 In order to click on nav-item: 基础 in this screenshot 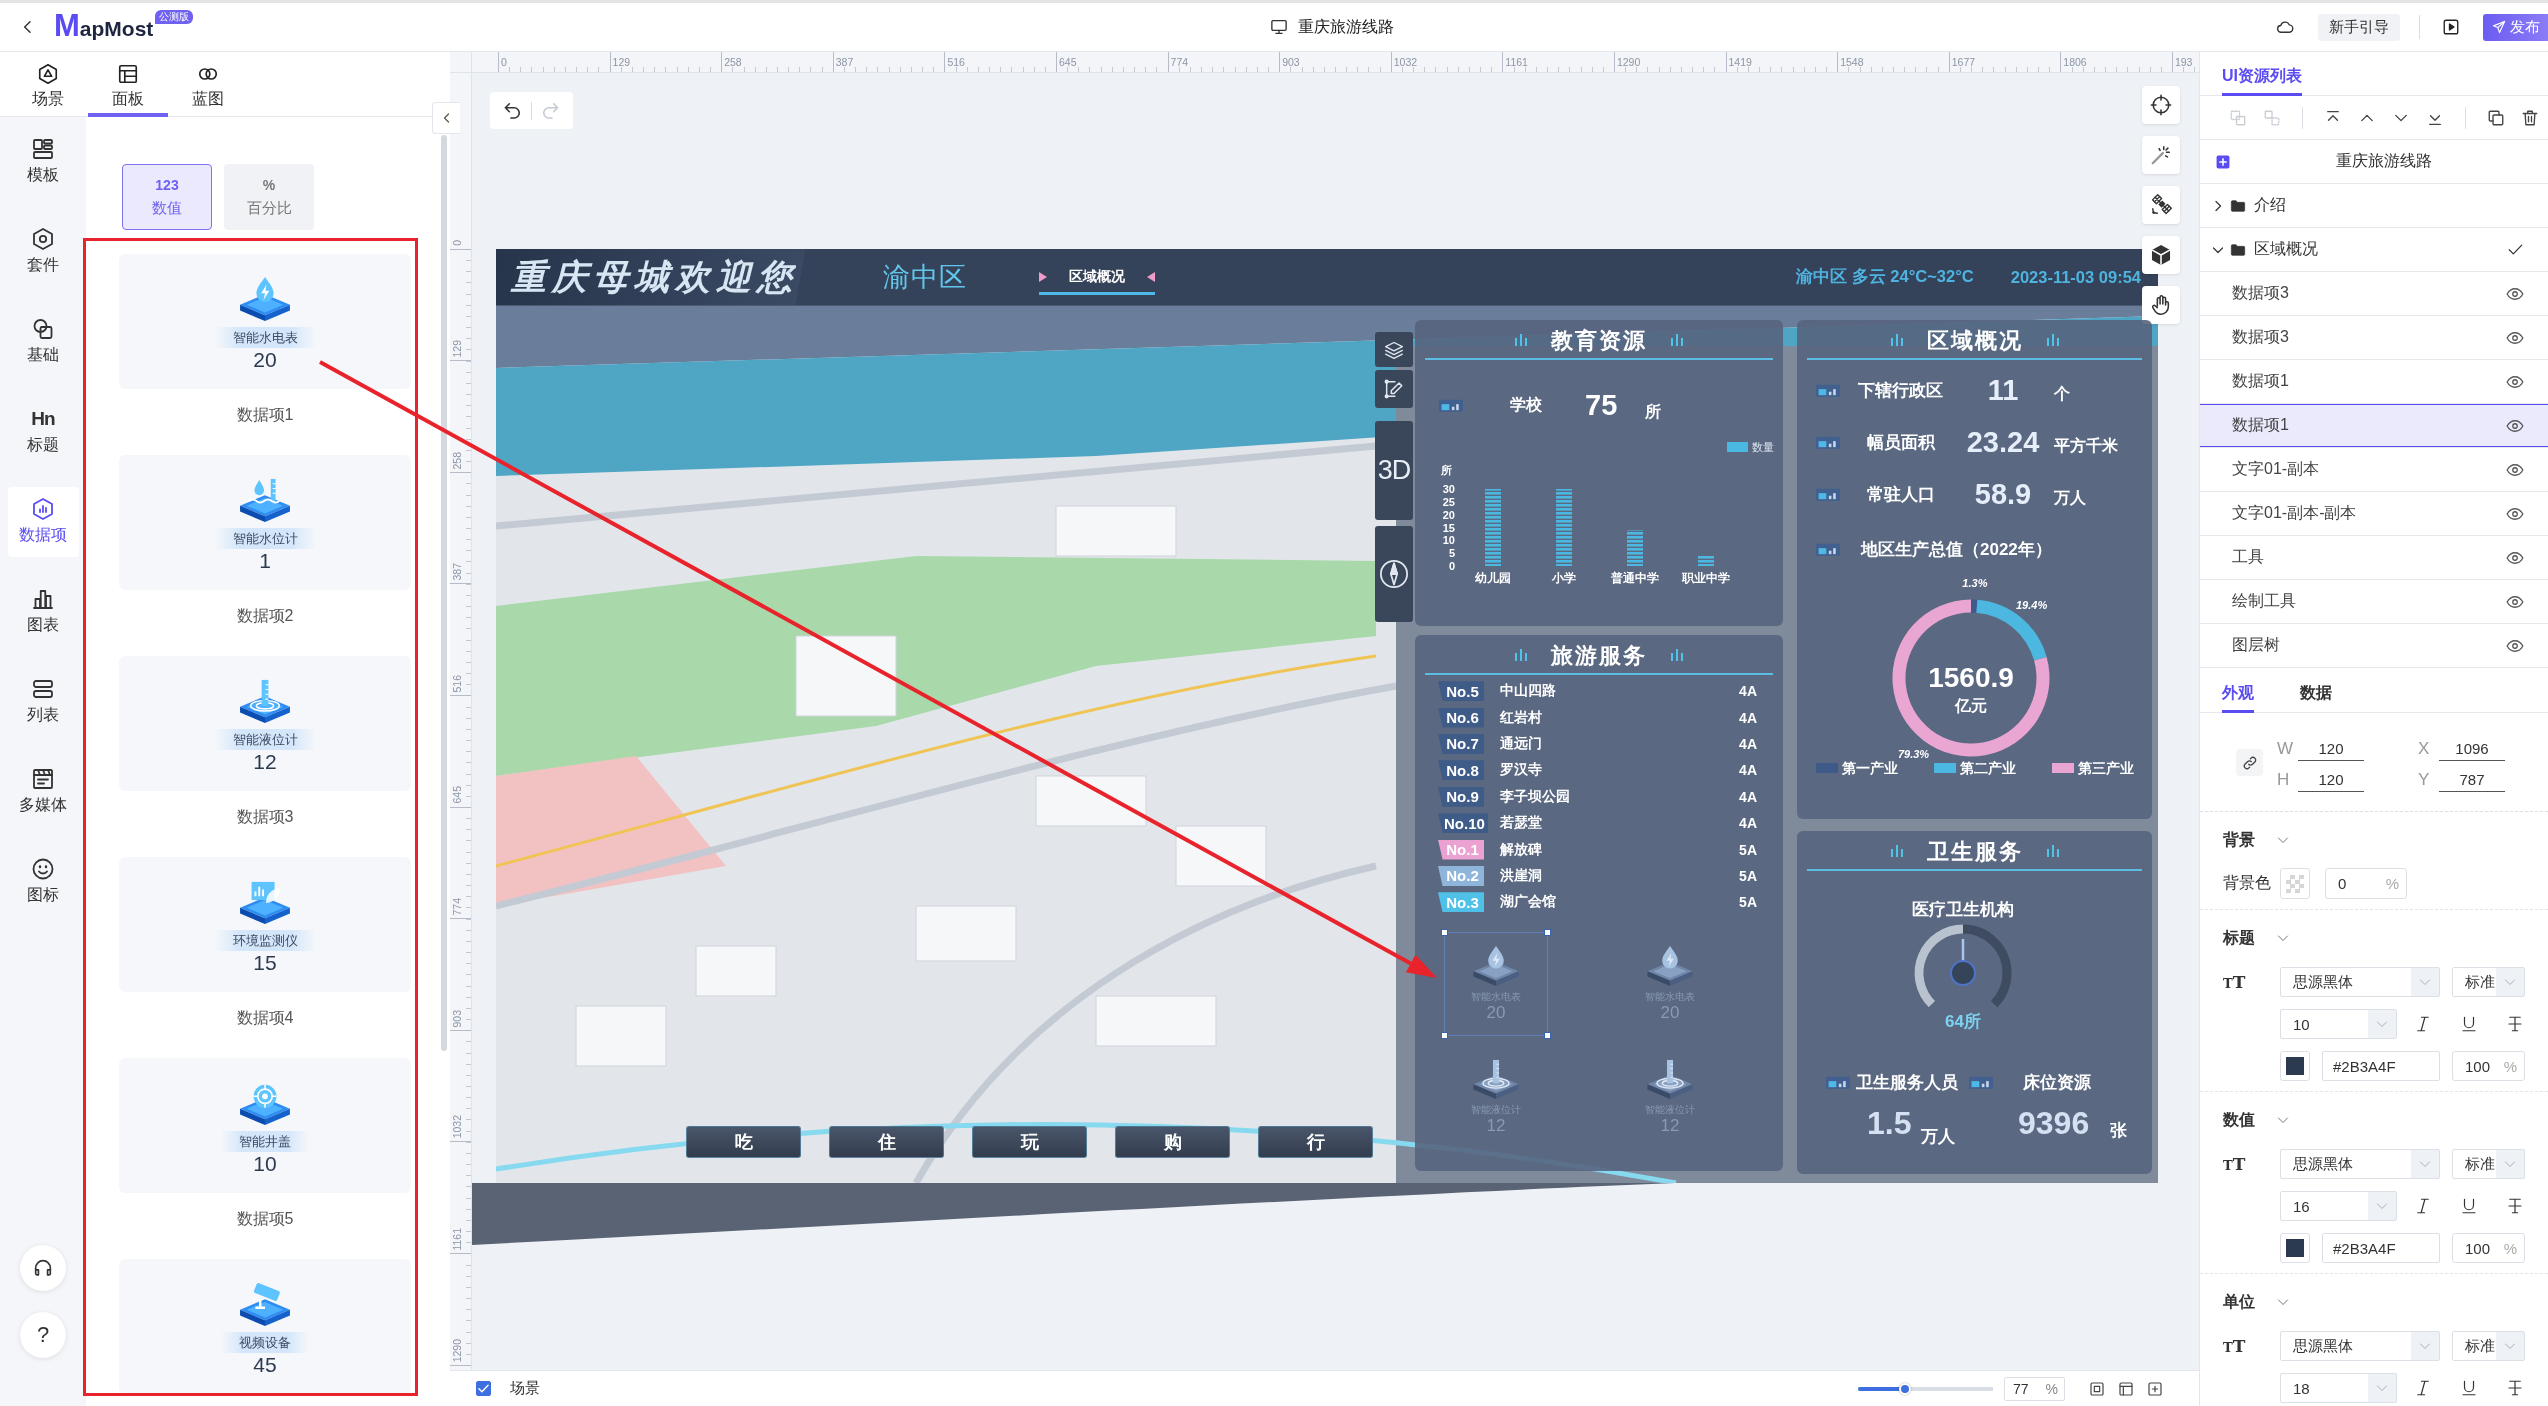, I will do `click(43, 342)`.